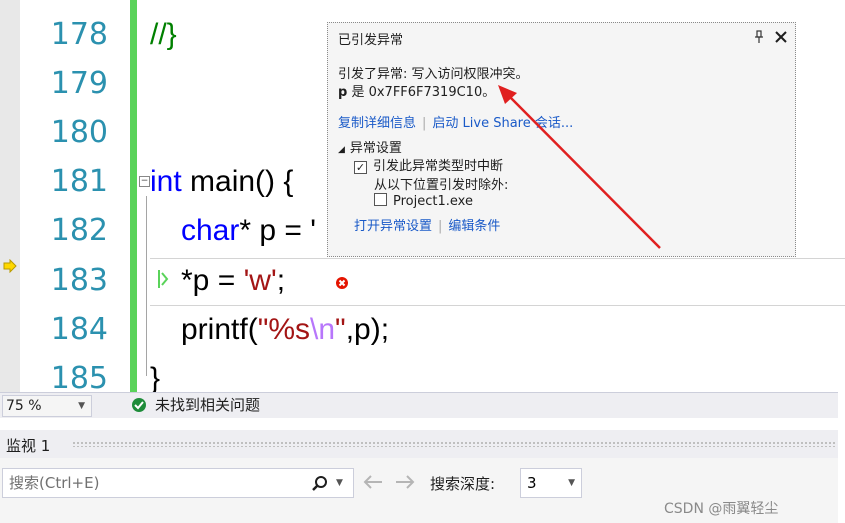 This screenshot has width=845, height=523. I want to click on line-number: 185, so click(79, 376).